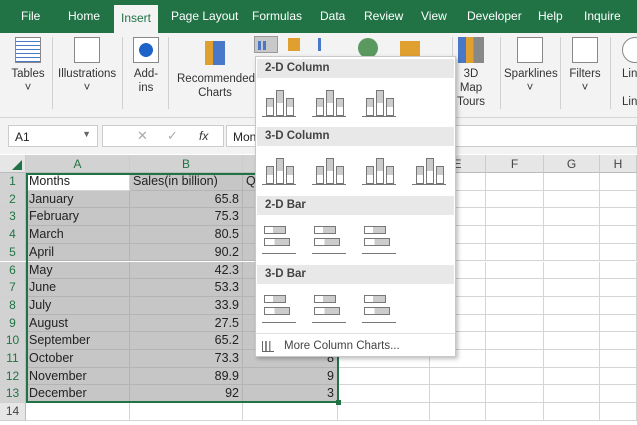  I want to click on fill-handle, so click(338, 402).